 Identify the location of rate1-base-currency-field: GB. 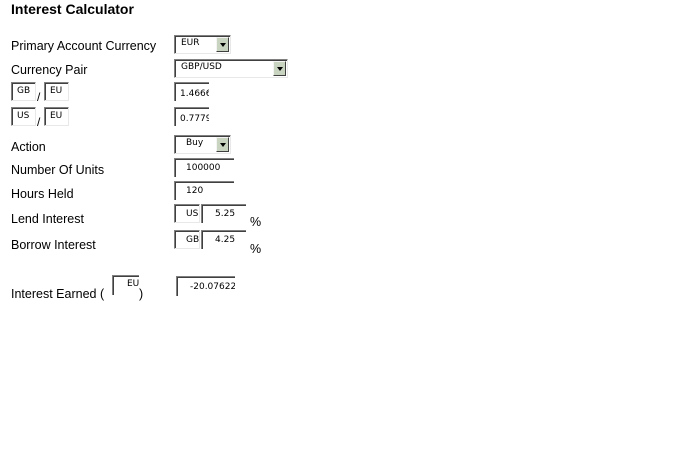
(23, 91).